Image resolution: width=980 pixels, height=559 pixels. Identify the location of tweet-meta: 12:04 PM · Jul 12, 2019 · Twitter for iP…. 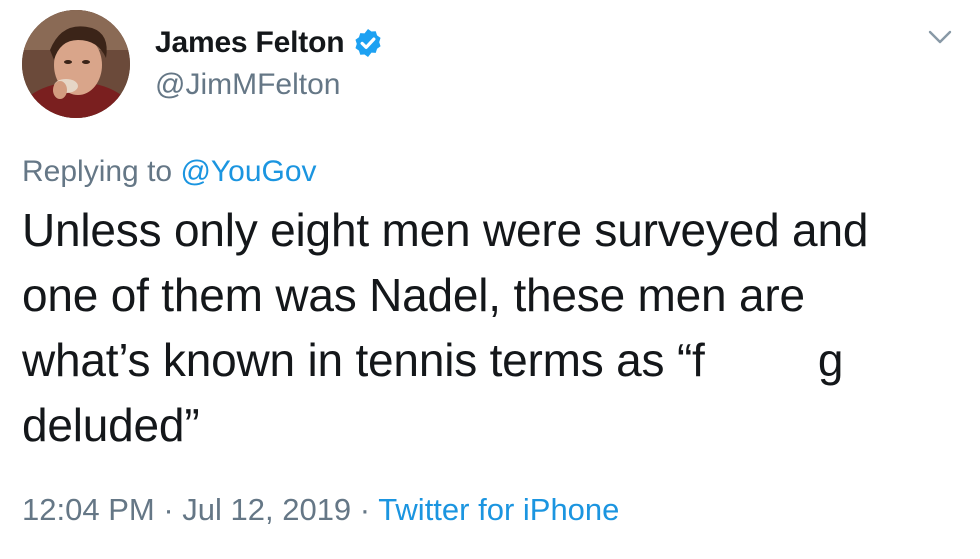
(320, 510).